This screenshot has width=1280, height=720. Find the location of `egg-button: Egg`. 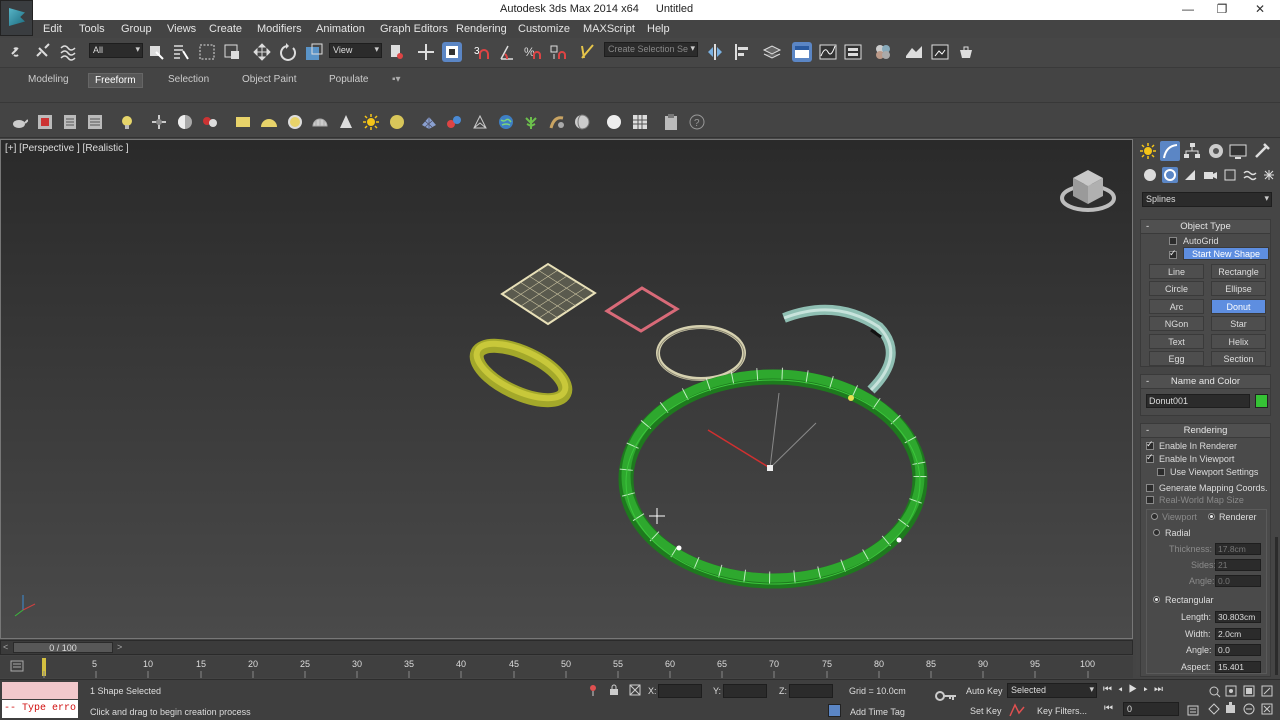

egg-button: Egg is located at coordinates (1176, 358).